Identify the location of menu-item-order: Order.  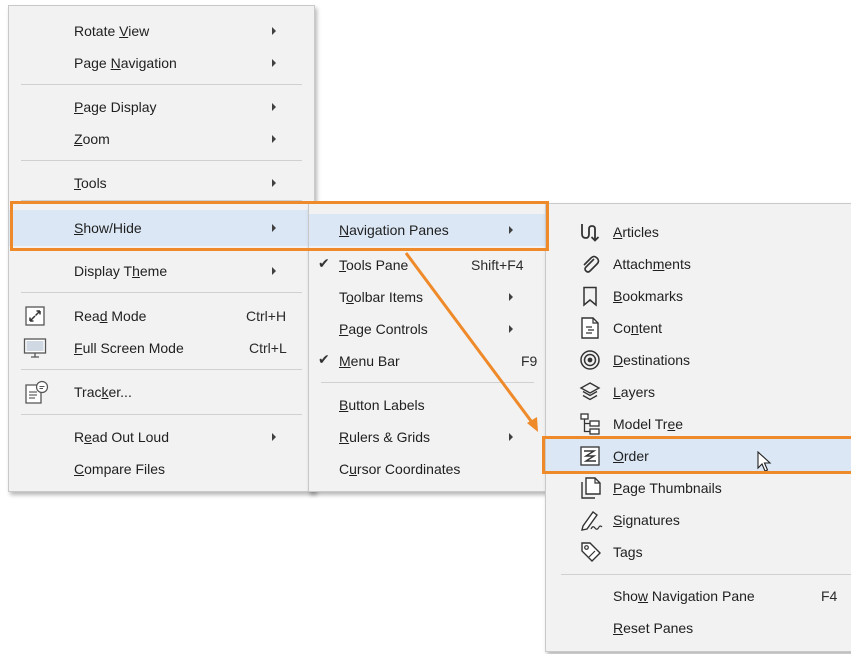
(698, 456).